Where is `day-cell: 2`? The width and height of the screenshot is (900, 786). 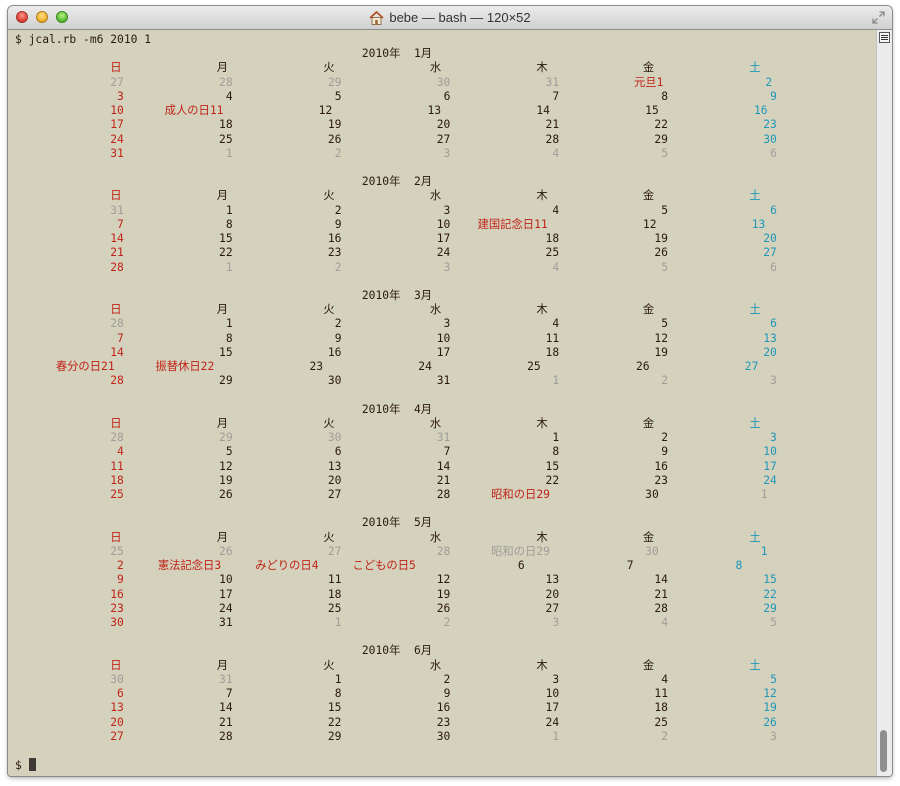
day-cell: 2 is located at coordinates (338, 153).